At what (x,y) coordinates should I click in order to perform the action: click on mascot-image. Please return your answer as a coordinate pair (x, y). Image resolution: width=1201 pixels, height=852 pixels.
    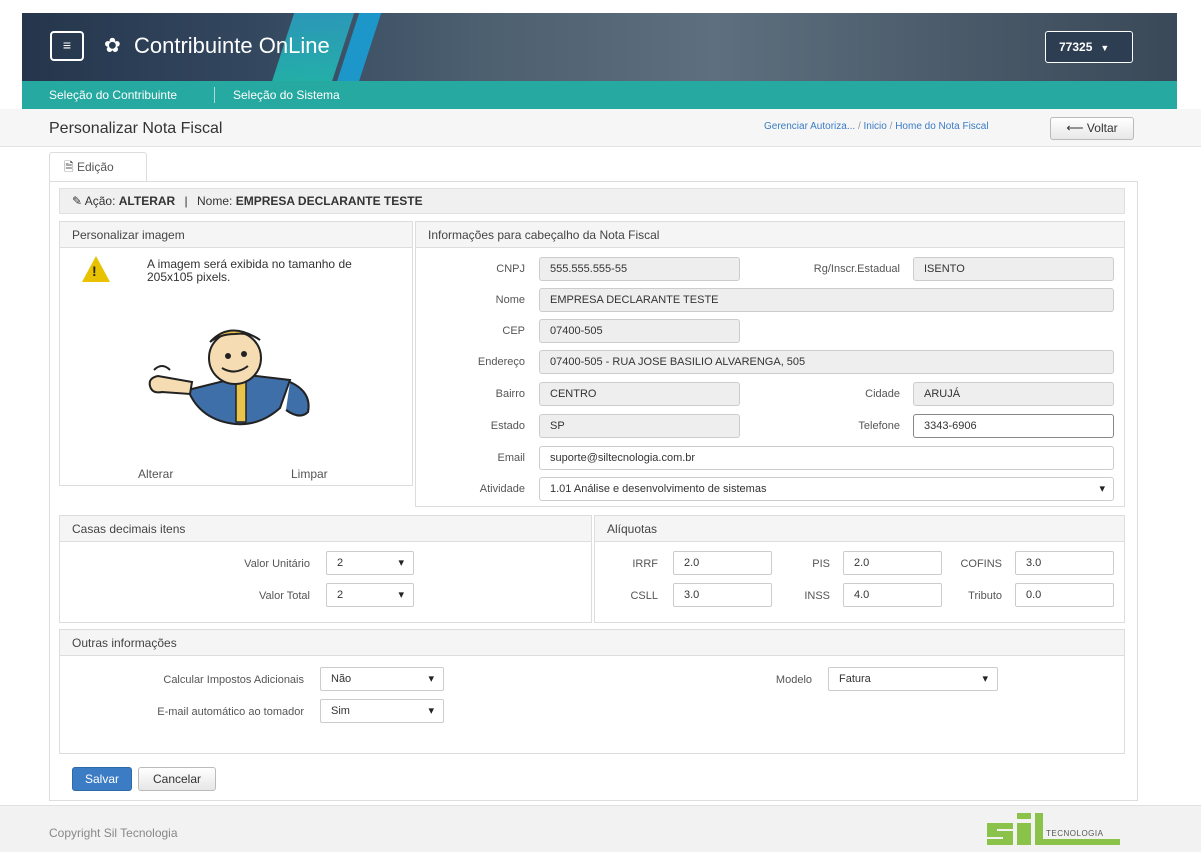
    Looking at the image, I should click on (229, 377).